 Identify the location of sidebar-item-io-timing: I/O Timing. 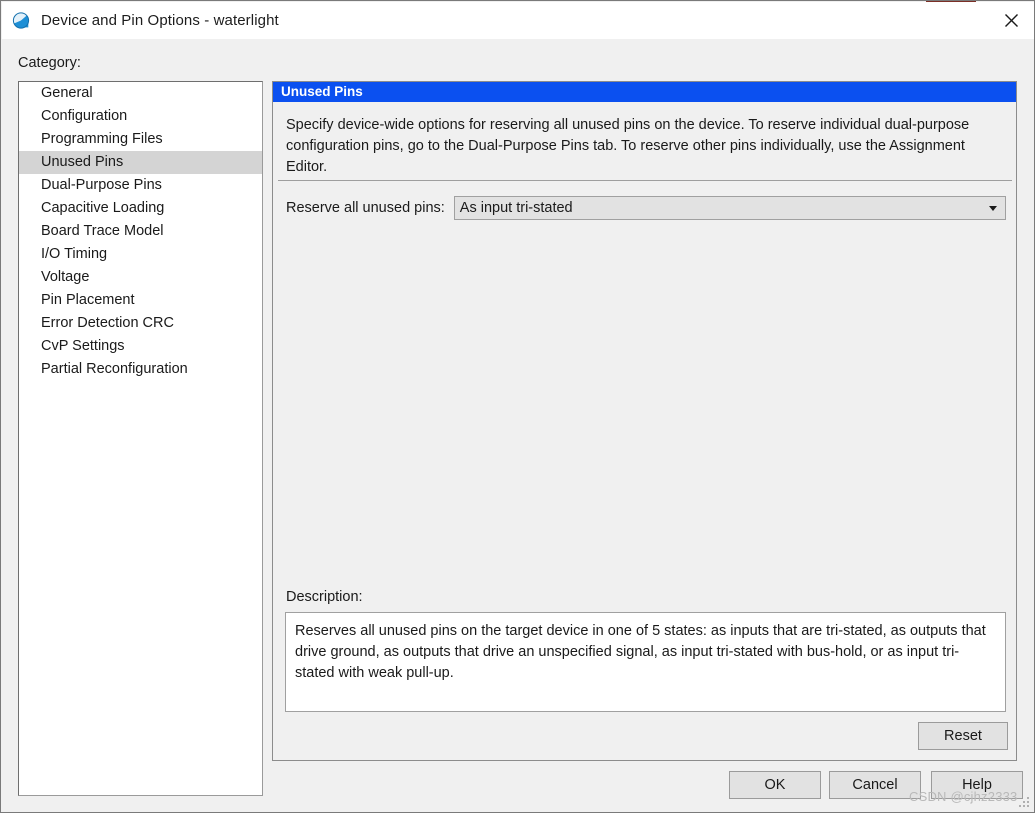
(140, 254).